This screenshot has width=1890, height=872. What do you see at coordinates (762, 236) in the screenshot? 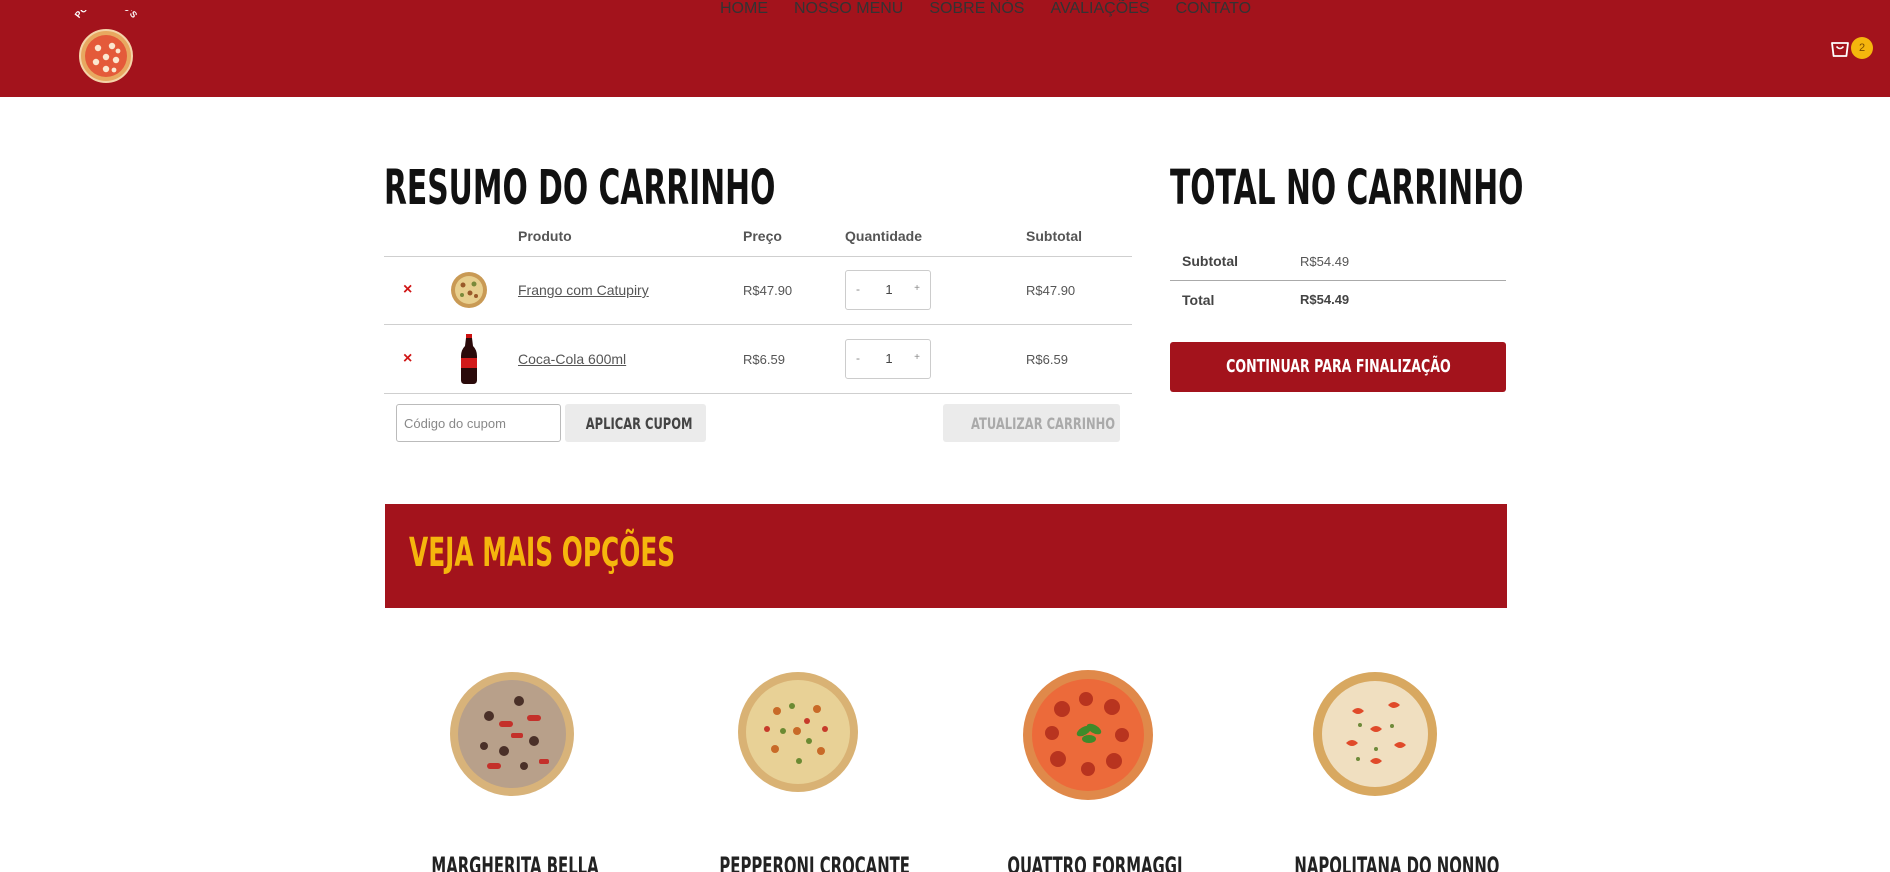
I see `column-price: Preço` at bounding box center [762, 236].